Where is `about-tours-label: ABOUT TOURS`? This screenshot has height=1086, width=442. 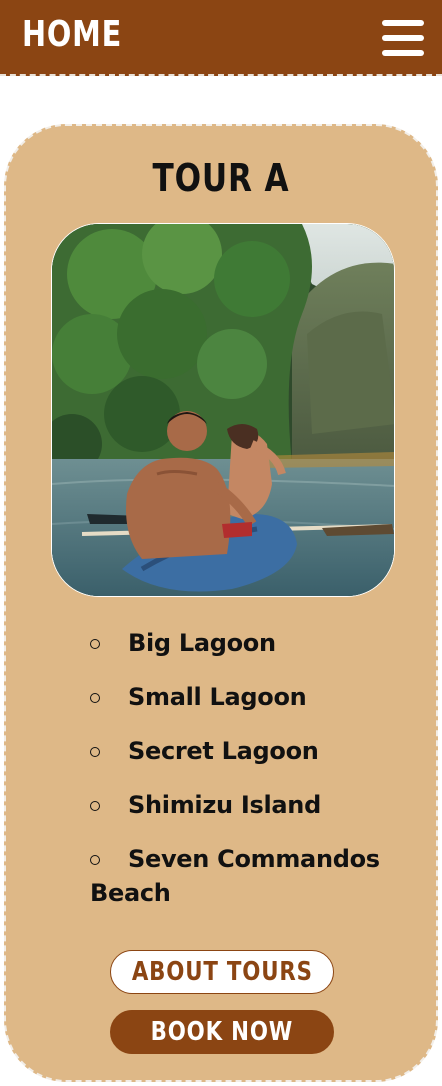
about-tours-label: ABOUT TOURS is located at coordinates (222, 972).